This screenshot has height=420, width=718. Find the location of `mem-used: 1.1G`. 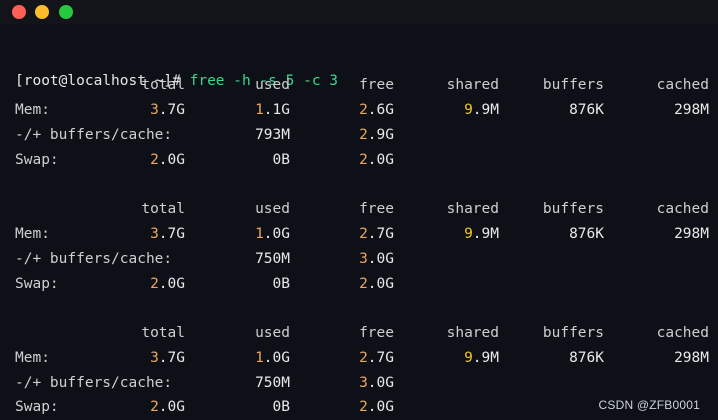

mem-used: 1.1G is located at coordinates (272, 110).